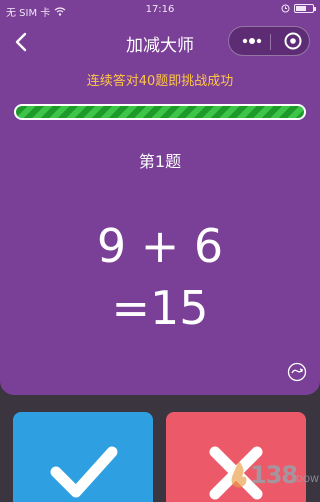 Image resolution: width=320 pixels, height=502 pixels. I want to click on watermark-flame-icon, so click(239, 474).